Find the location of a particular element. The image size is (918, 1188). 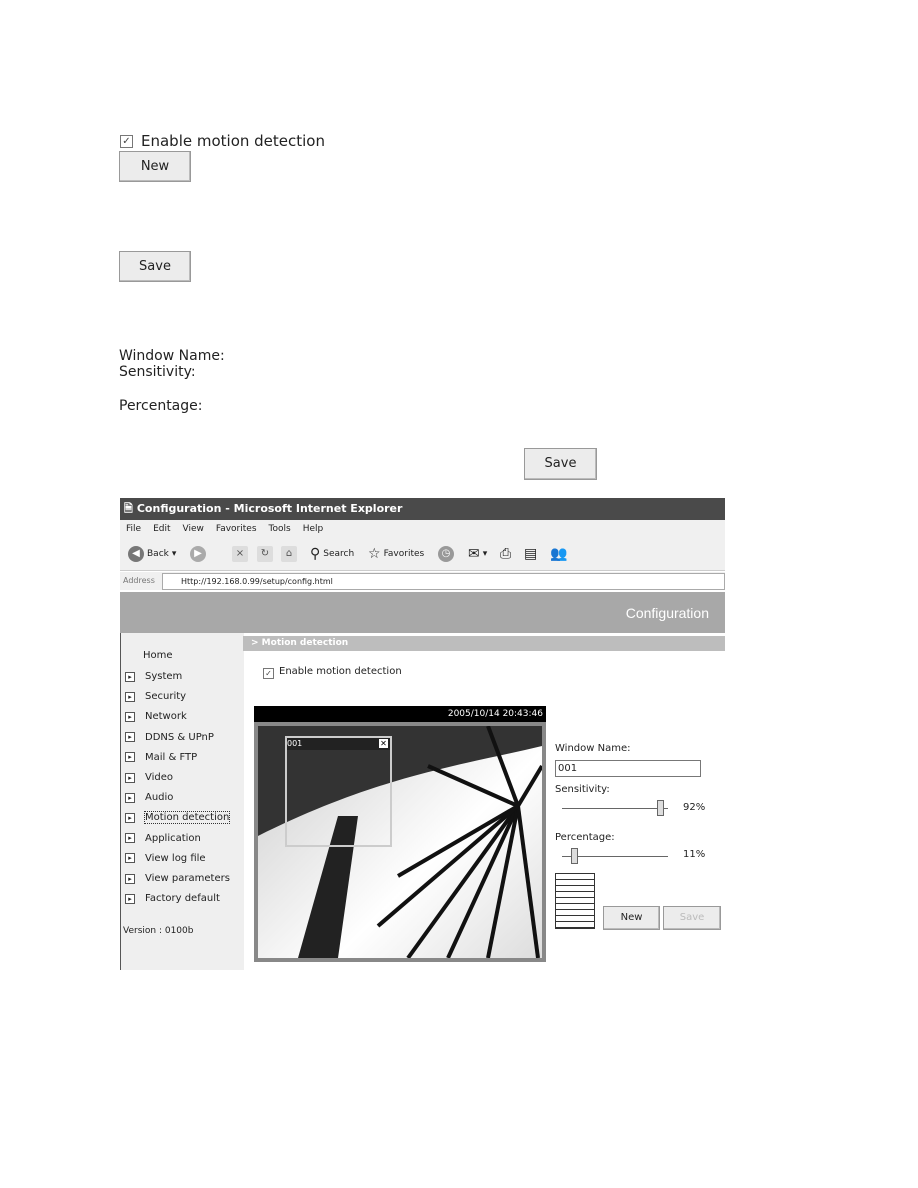

home-button: ⌂ is located at coordinates (289, 554).